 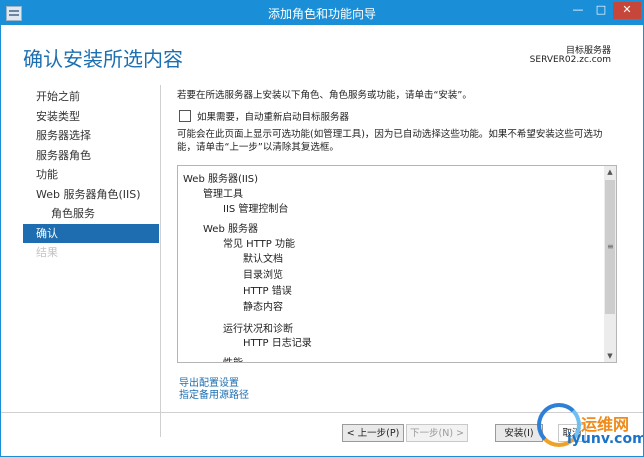 I want to click on feature-item: 默认文档, so click(x=263, y=259).